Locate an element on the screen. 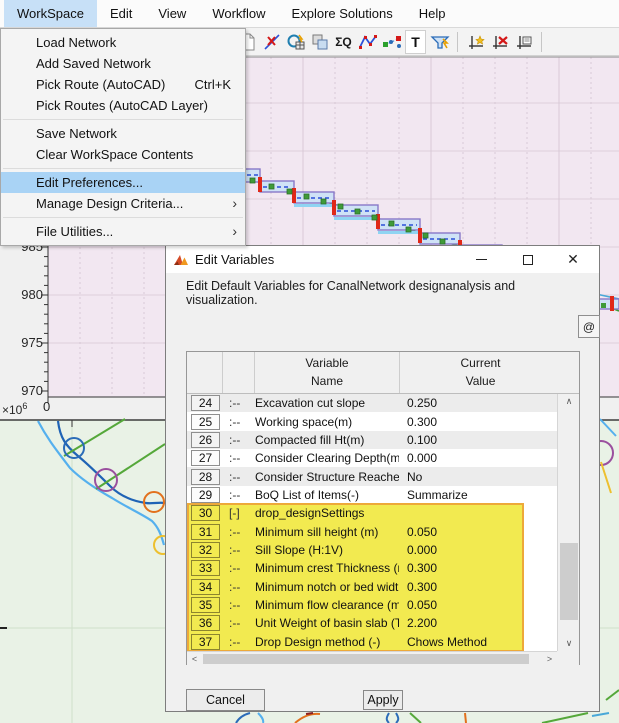 Image resolution: width=619 pixels, height=723 pixels. variable-name-cell: Excavation cut slope is located at coordinates (326, 403).